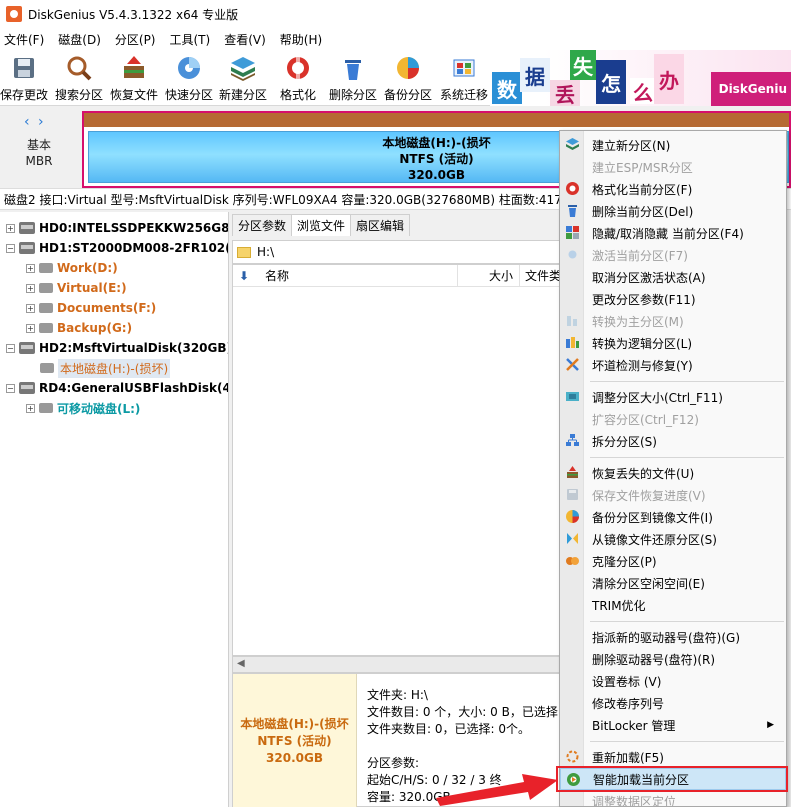 This screenshot has width=791, height=807. What do you see at coordinates (189, 78) in the screenshot?
I see `quick-partition-button: 快速分区` at bounding box center [189, 78].